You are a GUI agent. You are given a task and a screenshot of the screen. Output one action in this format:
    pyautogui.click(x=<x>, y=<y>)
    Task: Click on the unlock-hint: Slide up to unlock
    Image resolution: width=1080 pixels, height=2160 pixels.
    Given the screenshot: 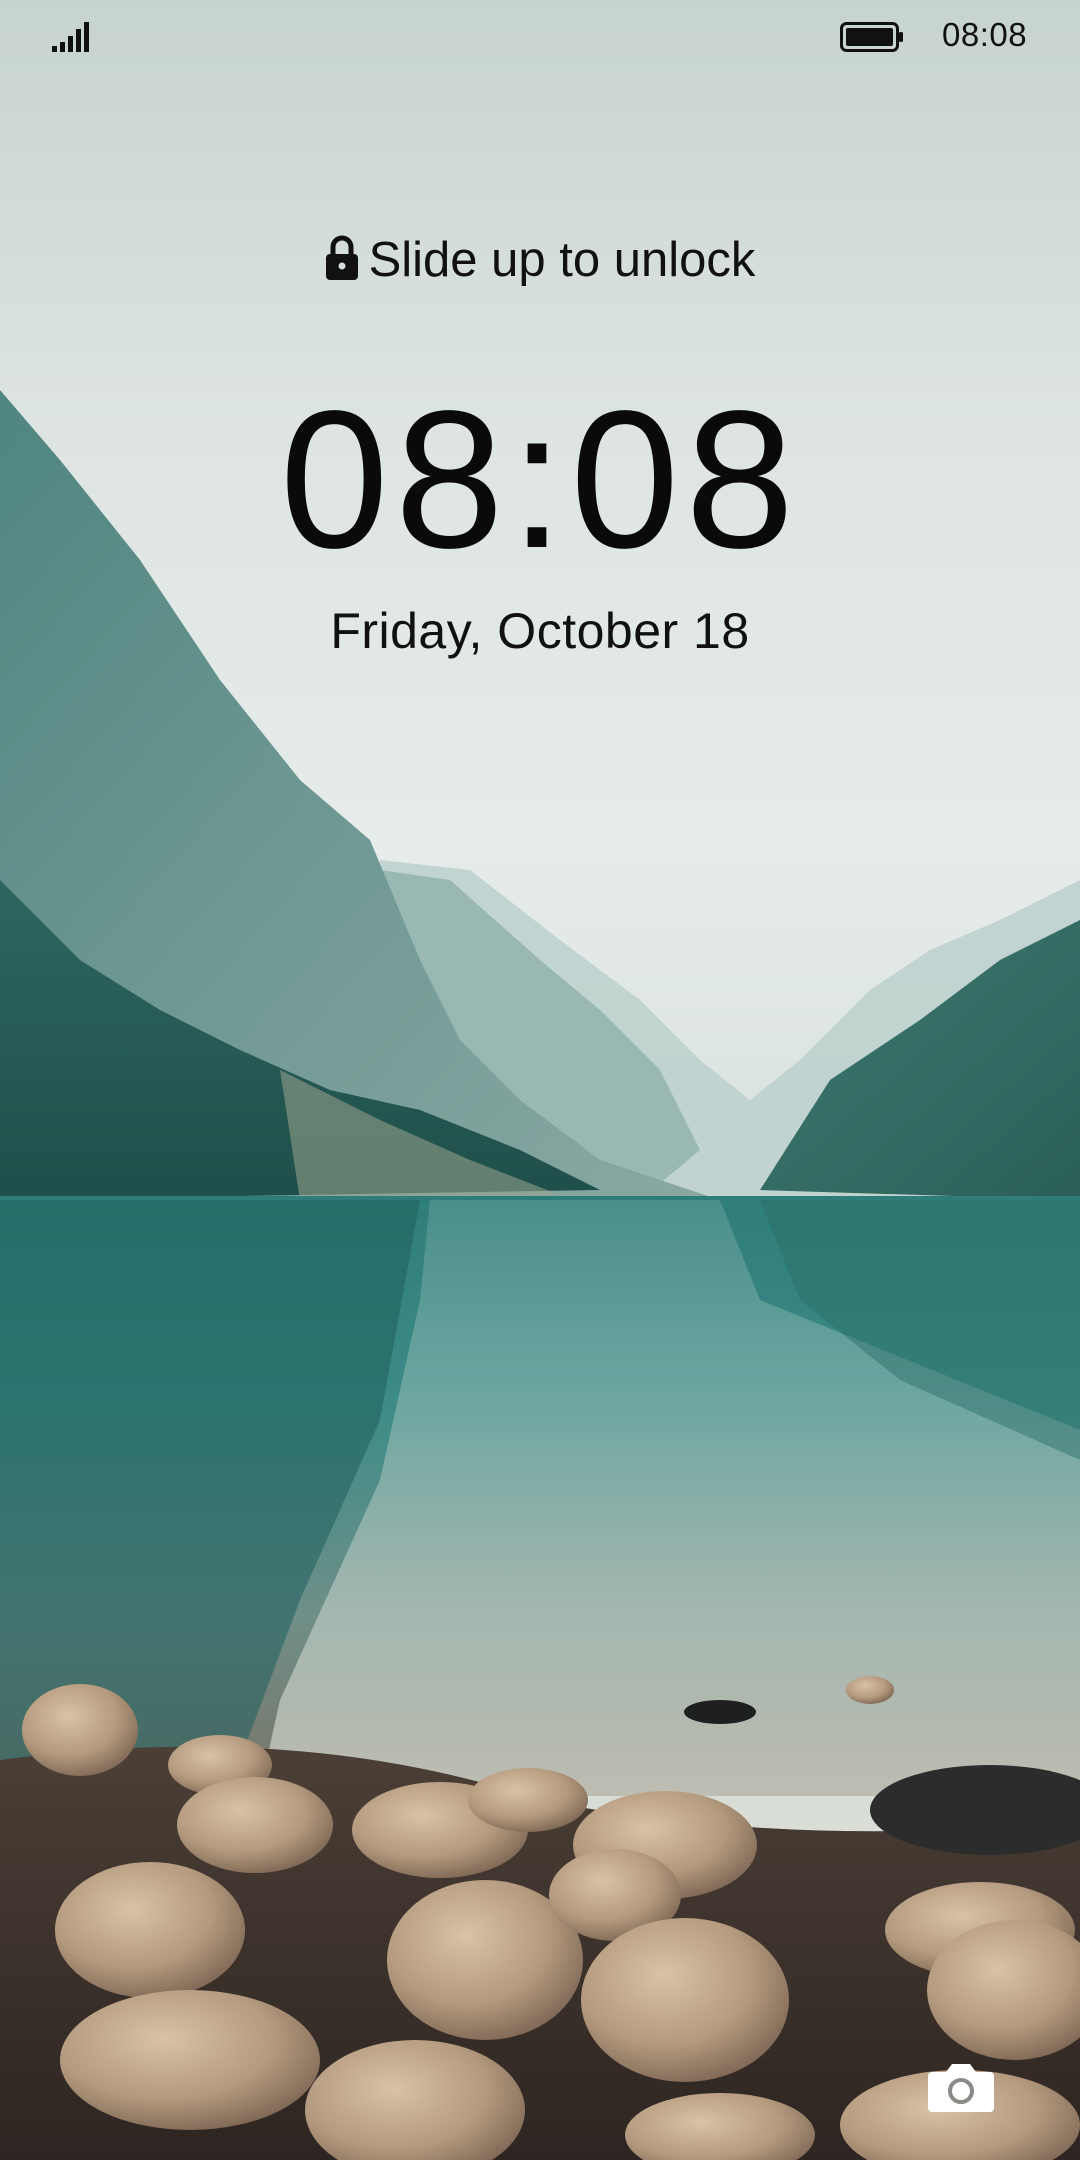 What is the action you would take?
    pyautogui.click(x=540, y=260)
    